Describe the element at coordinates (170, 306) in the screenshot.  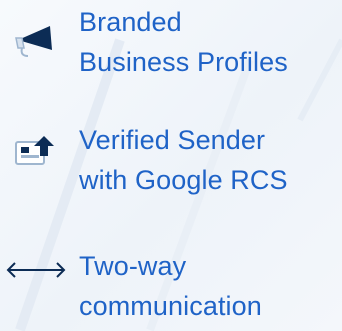
I see `feature-label-line-2: communication` at that location.